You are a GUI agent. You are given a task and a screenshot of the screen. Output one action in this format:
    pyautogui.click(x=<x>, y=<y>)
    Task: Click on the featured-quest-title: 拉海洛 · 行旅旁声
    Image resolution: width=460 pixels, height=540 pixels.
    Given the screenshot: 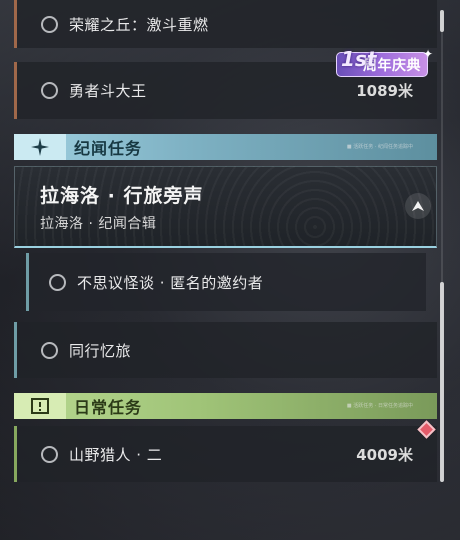 What is the action you would take?
    pyautogui.click(x=122, y=196)
    